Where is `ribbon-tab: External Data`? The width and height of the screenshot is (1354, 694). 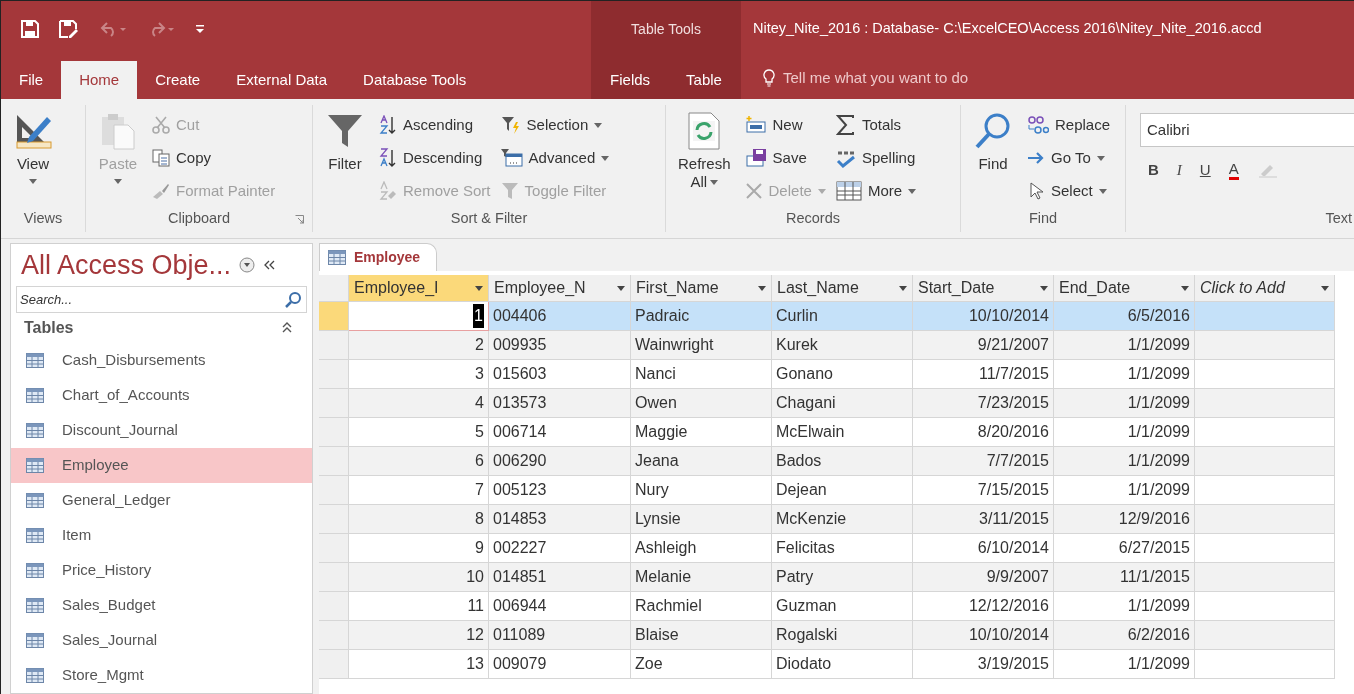 ribbon-tab: External Data is located at coordinates (282, 80).